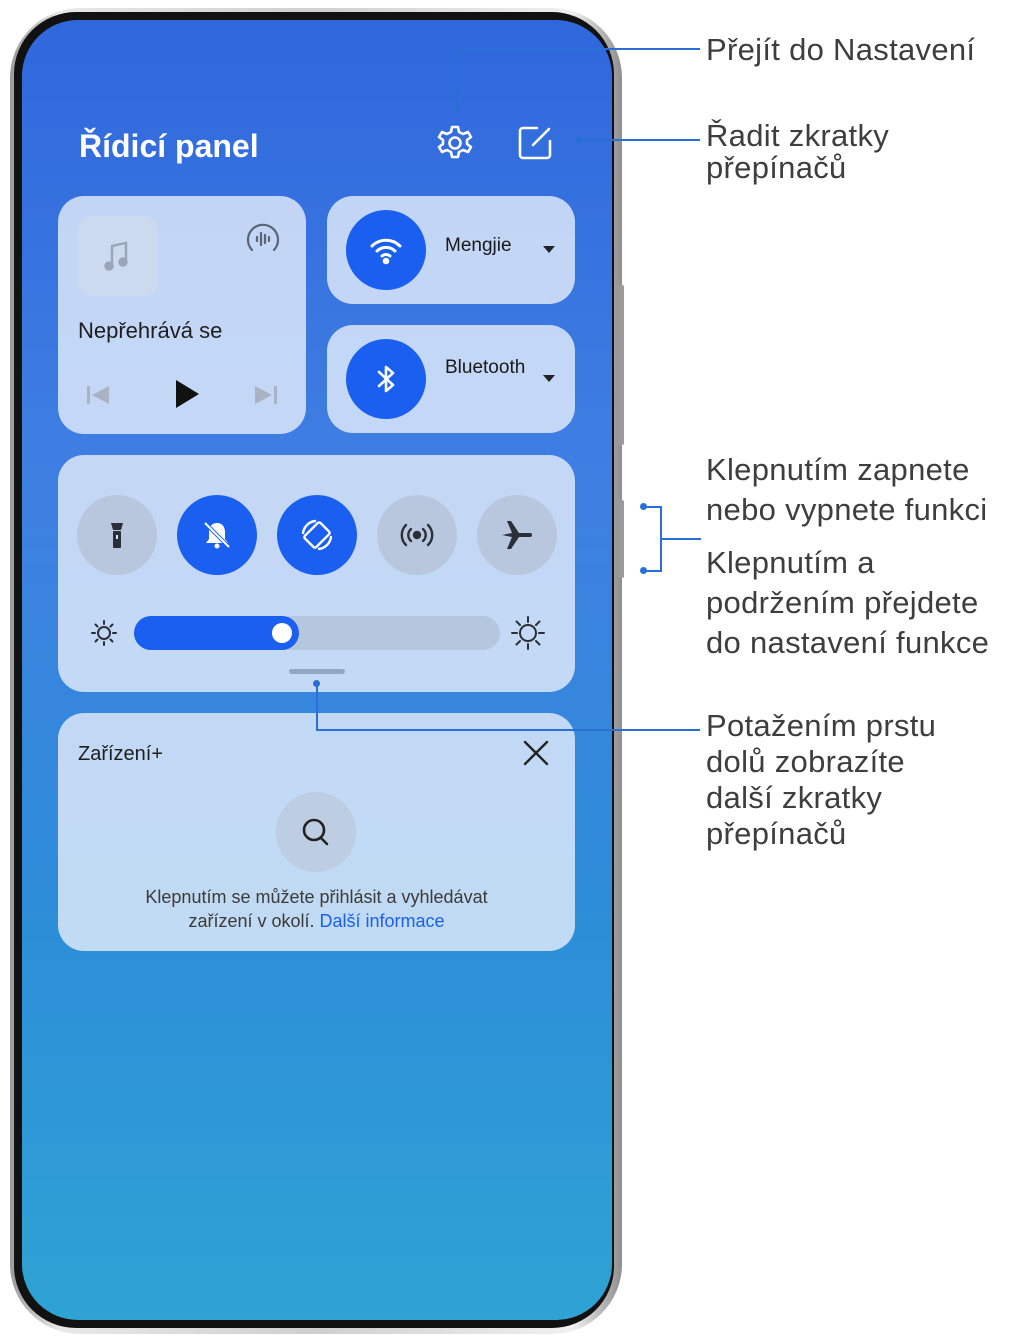  I want to click on wifi-expand-icon, so click(549, 249).